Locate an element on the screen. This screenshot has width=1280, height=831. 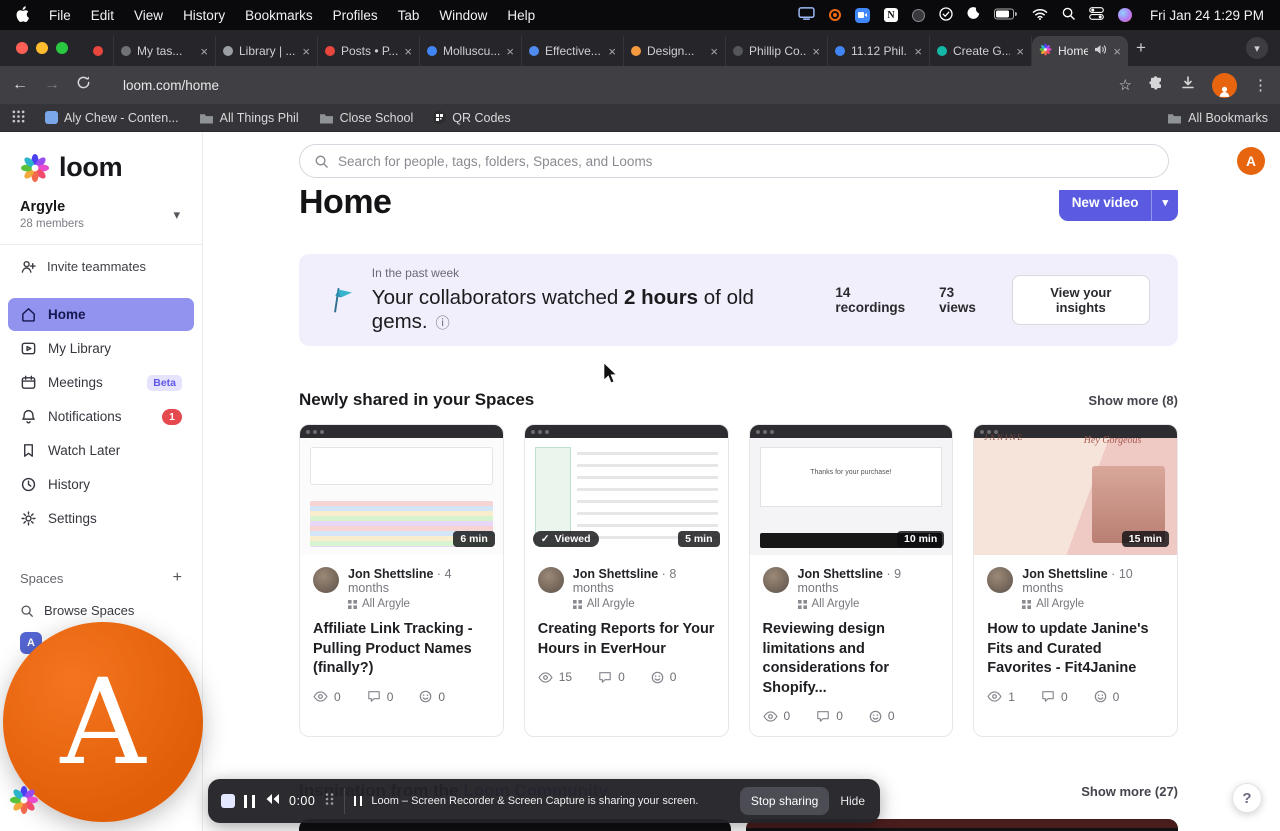
sidebar-item-meetings: Meetings Beta is located at coordinates (101, 382).